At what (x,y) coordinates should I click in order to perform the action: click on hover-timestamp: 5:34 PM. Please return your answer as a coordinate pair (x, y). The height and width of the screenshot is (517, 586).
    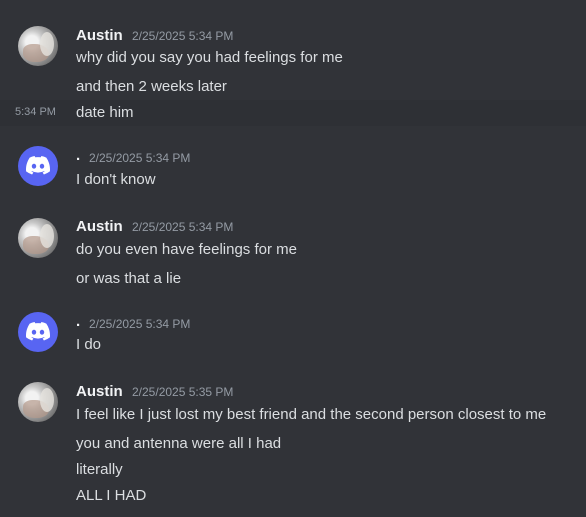
    Looking at the image, I should click on (35, 112).